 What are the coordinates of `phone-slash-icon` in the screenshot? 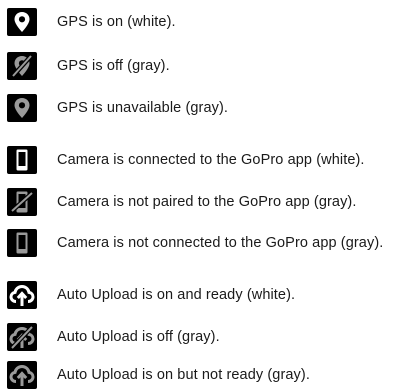 It's located at (22, 202).